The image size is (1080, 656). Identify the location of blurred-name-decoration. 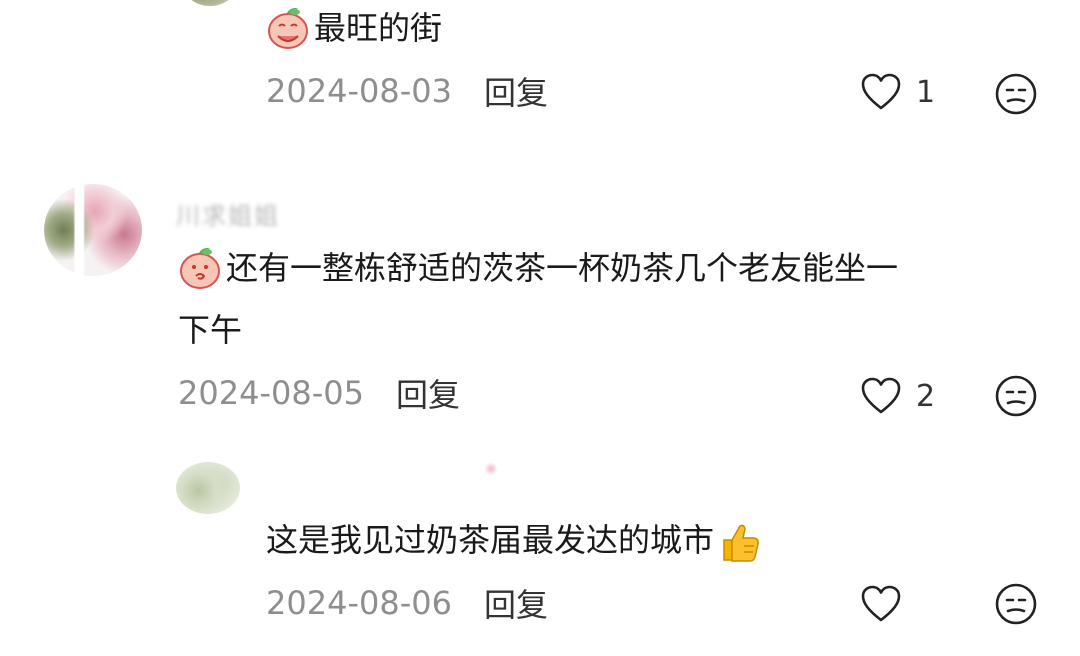
(491, 469).